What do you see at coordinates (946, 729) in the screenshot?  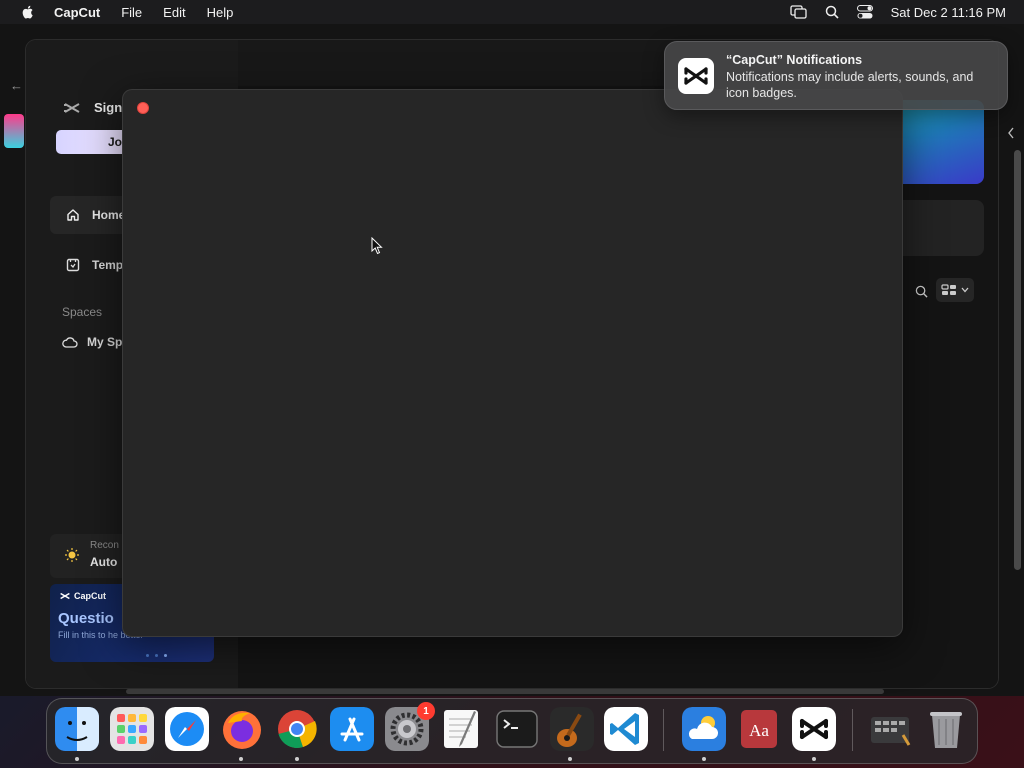 I see `dock-trash-icon` at bounding box center [946, 729].